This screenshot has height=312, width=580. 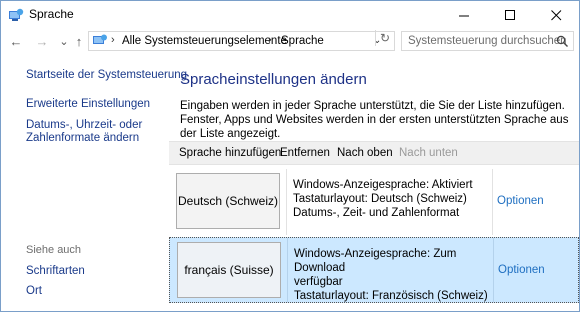 I want to click on sidebar-link-home: Startseite der Systemsteuerung, so click(x=106, y=75).